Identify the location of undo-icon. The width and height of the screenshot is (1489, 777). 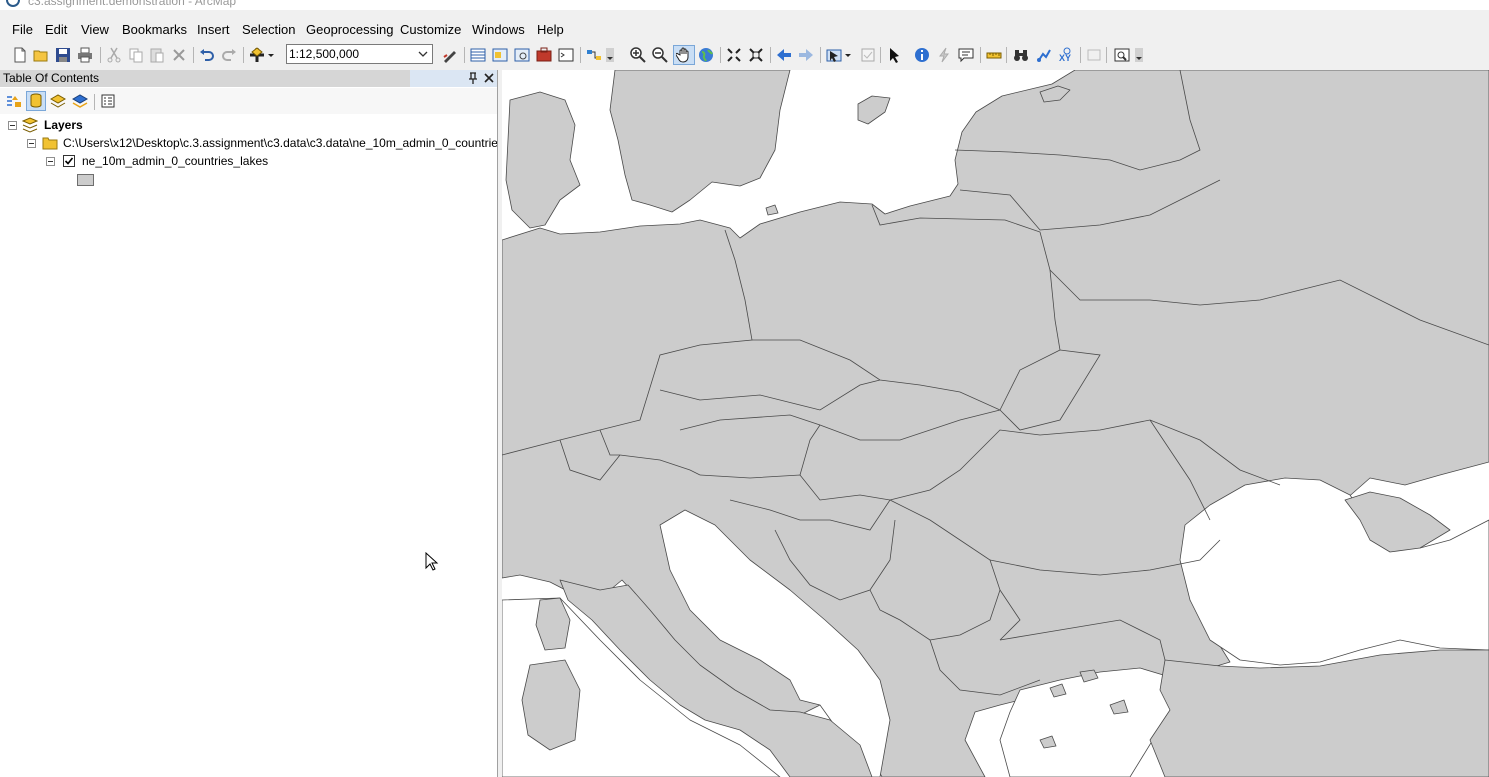
(207, 55).